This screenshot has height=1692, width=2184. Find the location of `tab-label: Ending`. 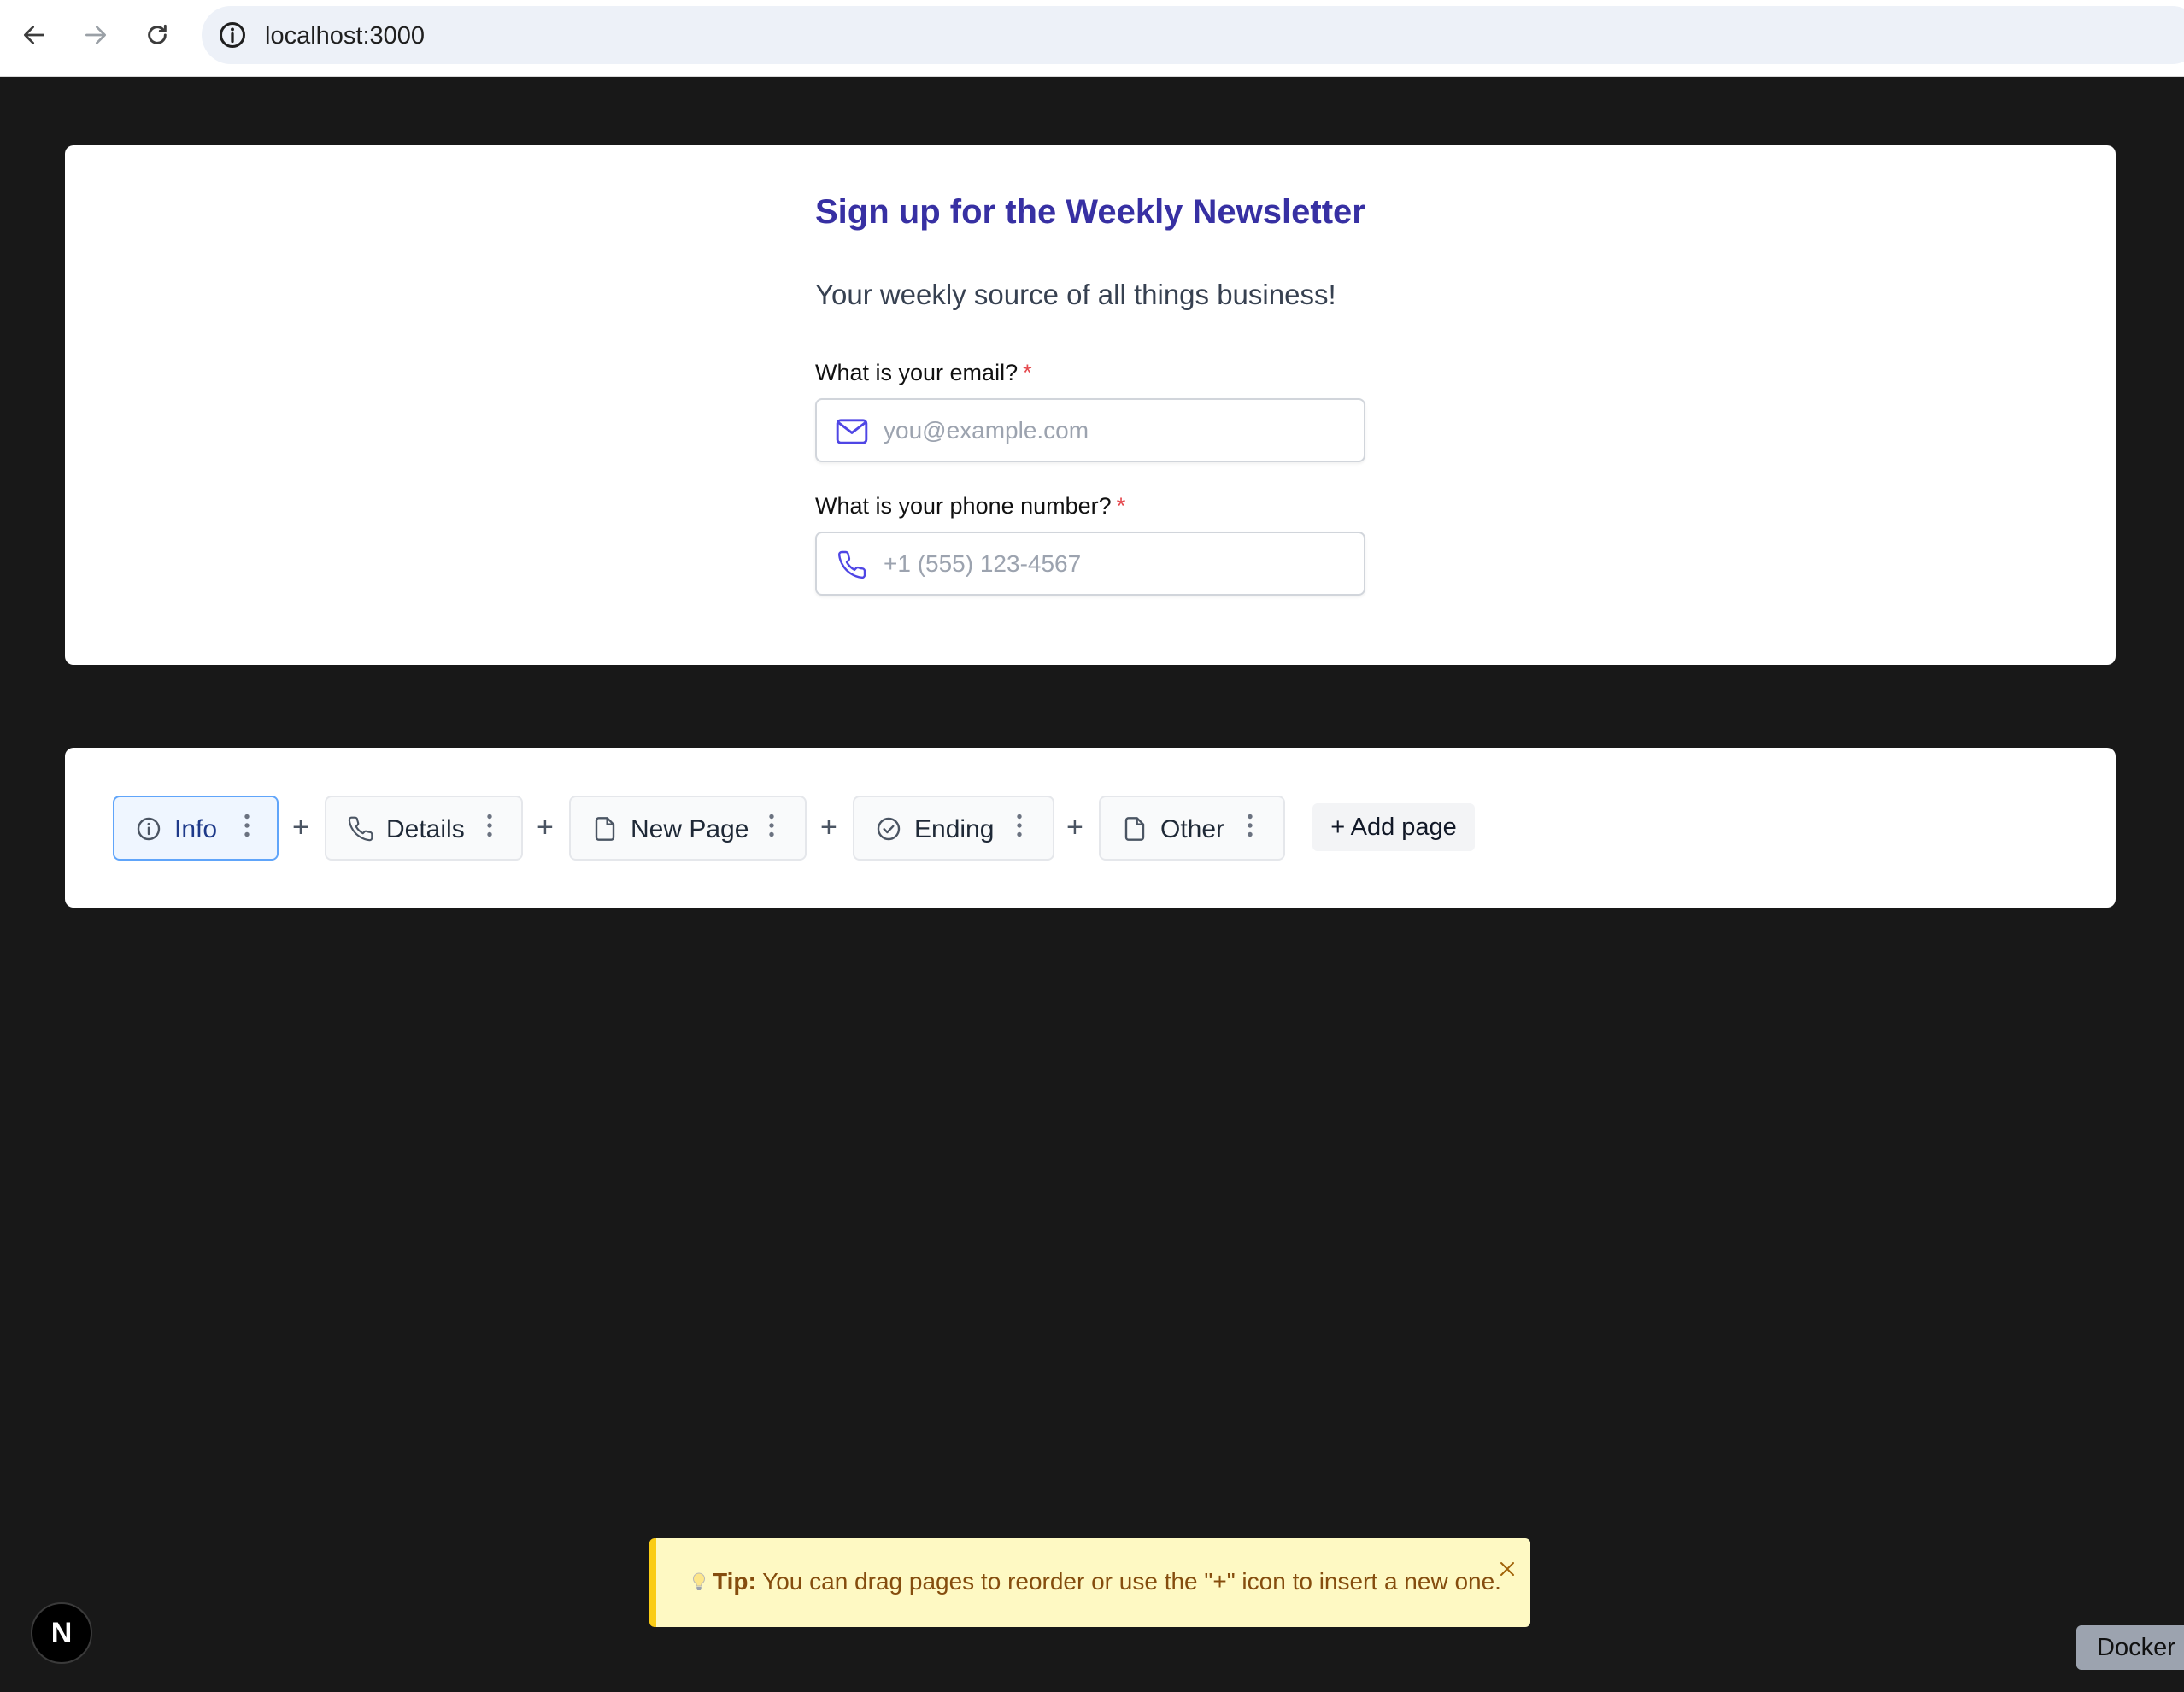

tab-label: Ending is located at coordinates (954, 829).